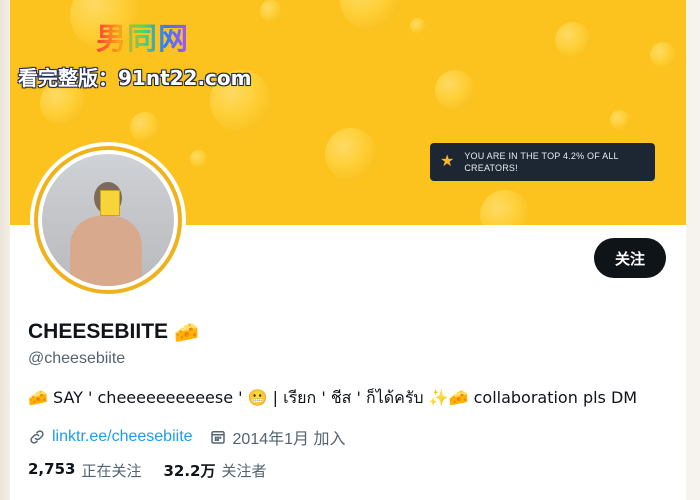 The height and width of the screenshot is (500, 700). Describe the element at coordinates (244, 471) in the screenshot. I see `followers-label: 关注者` at that location.